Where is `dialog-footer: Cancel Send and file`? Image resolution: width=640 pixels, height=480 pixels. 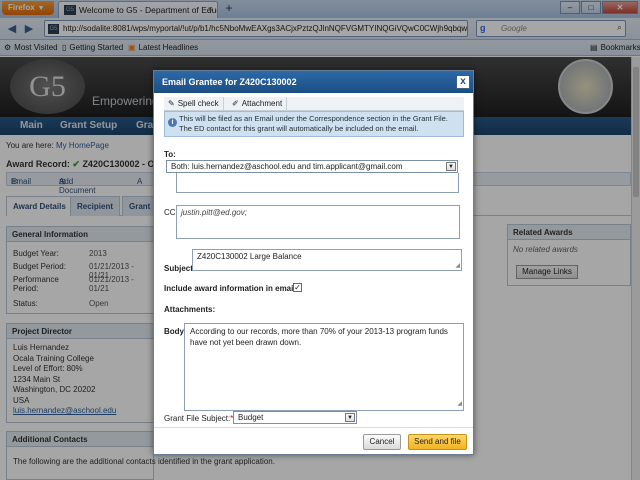 dialog-footer: Cancel Send and file is located at coordinates (313, 441).